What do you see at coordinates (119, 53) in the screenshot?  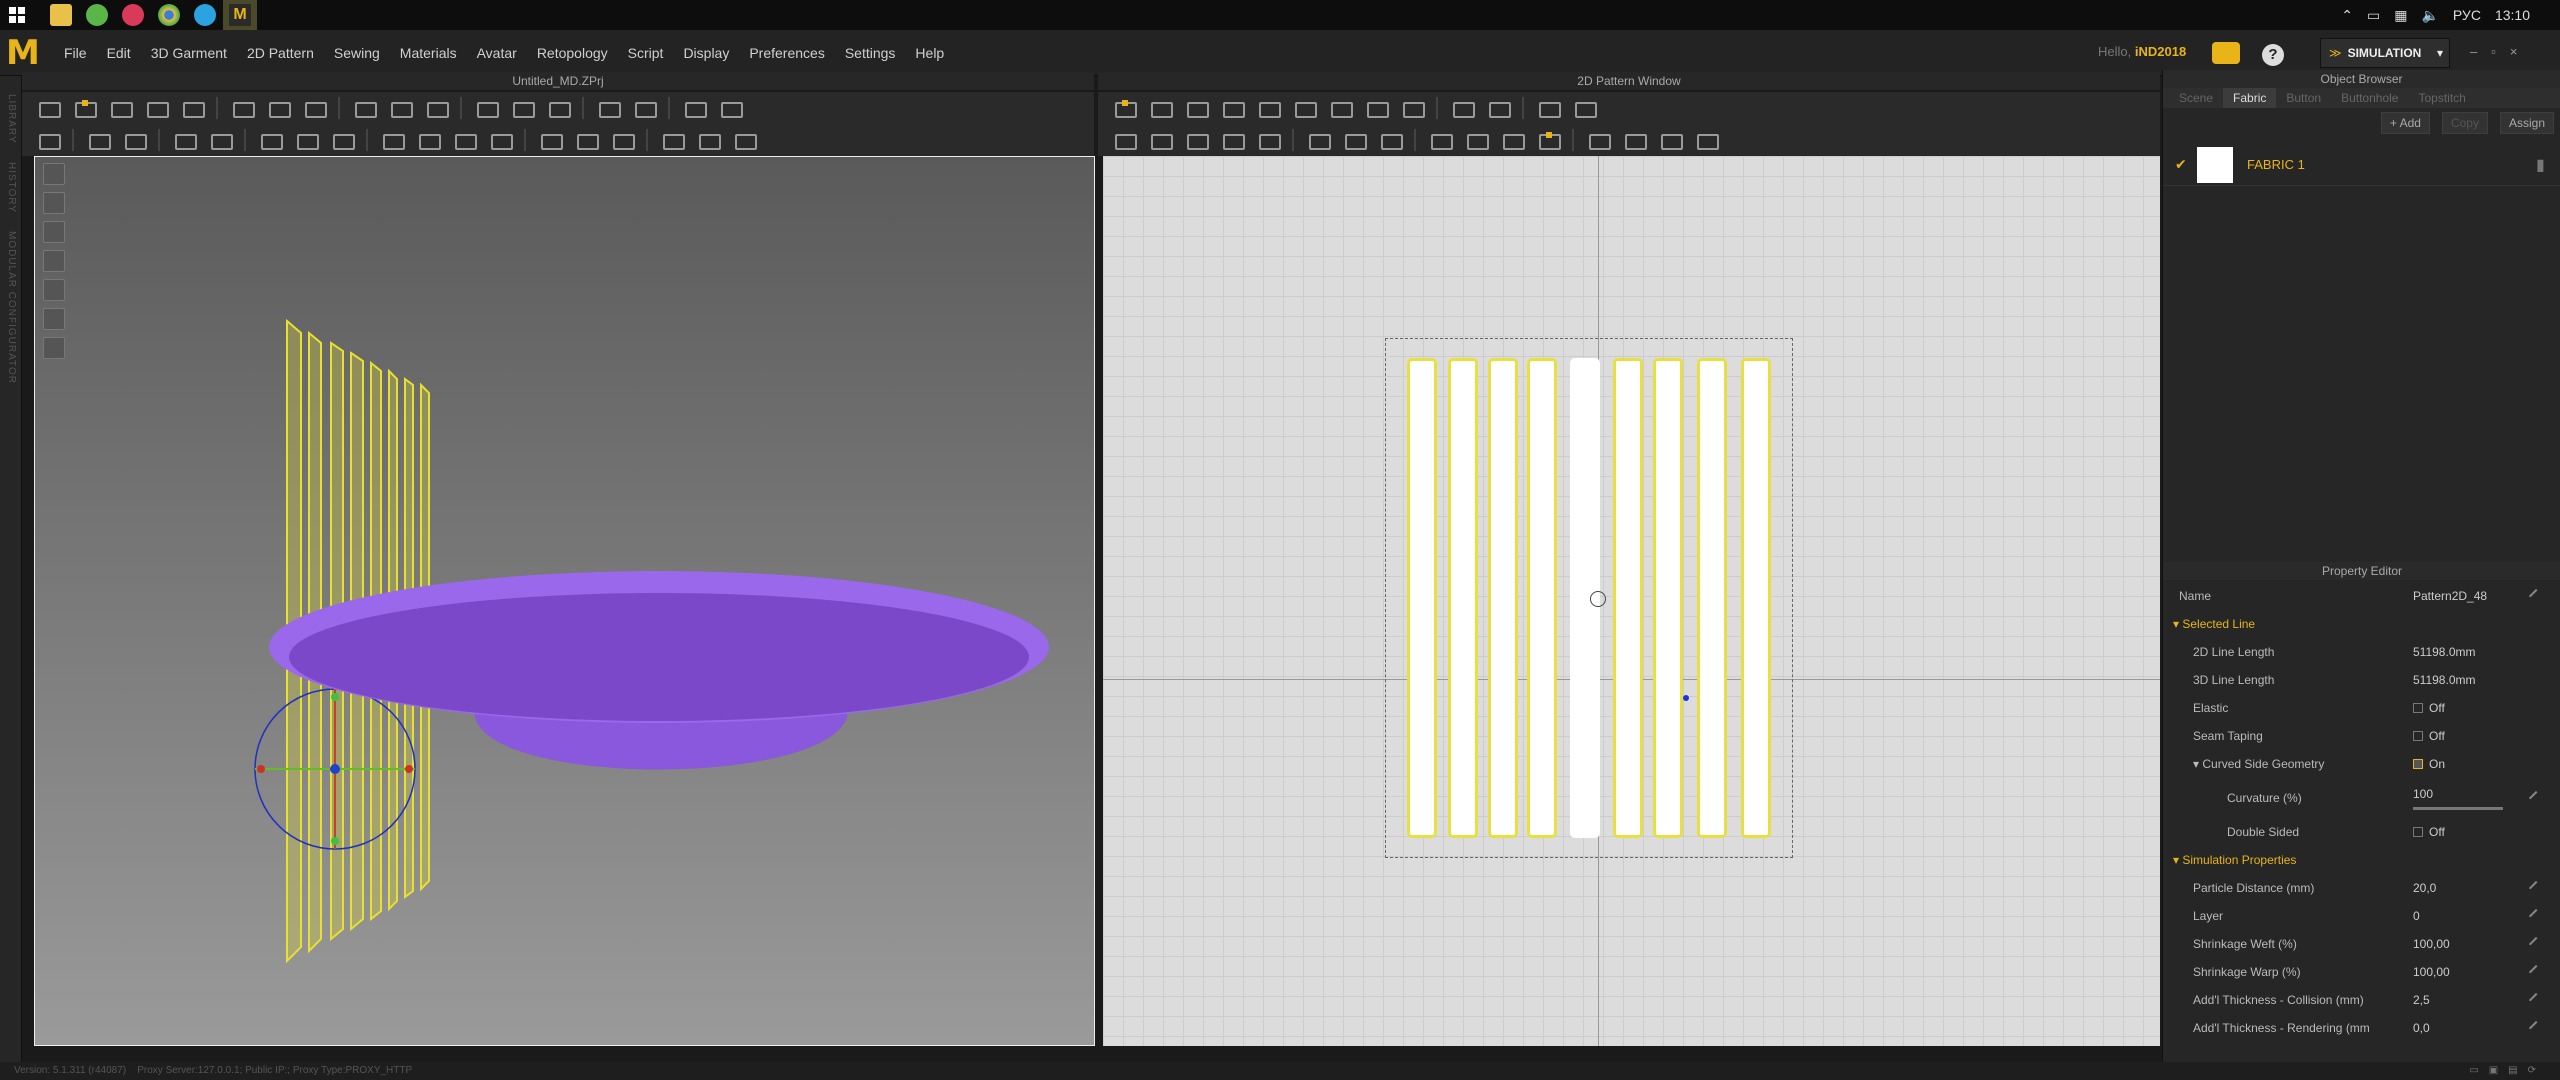 I see `menu-edit: Edit` at bounding box center [119, 53].